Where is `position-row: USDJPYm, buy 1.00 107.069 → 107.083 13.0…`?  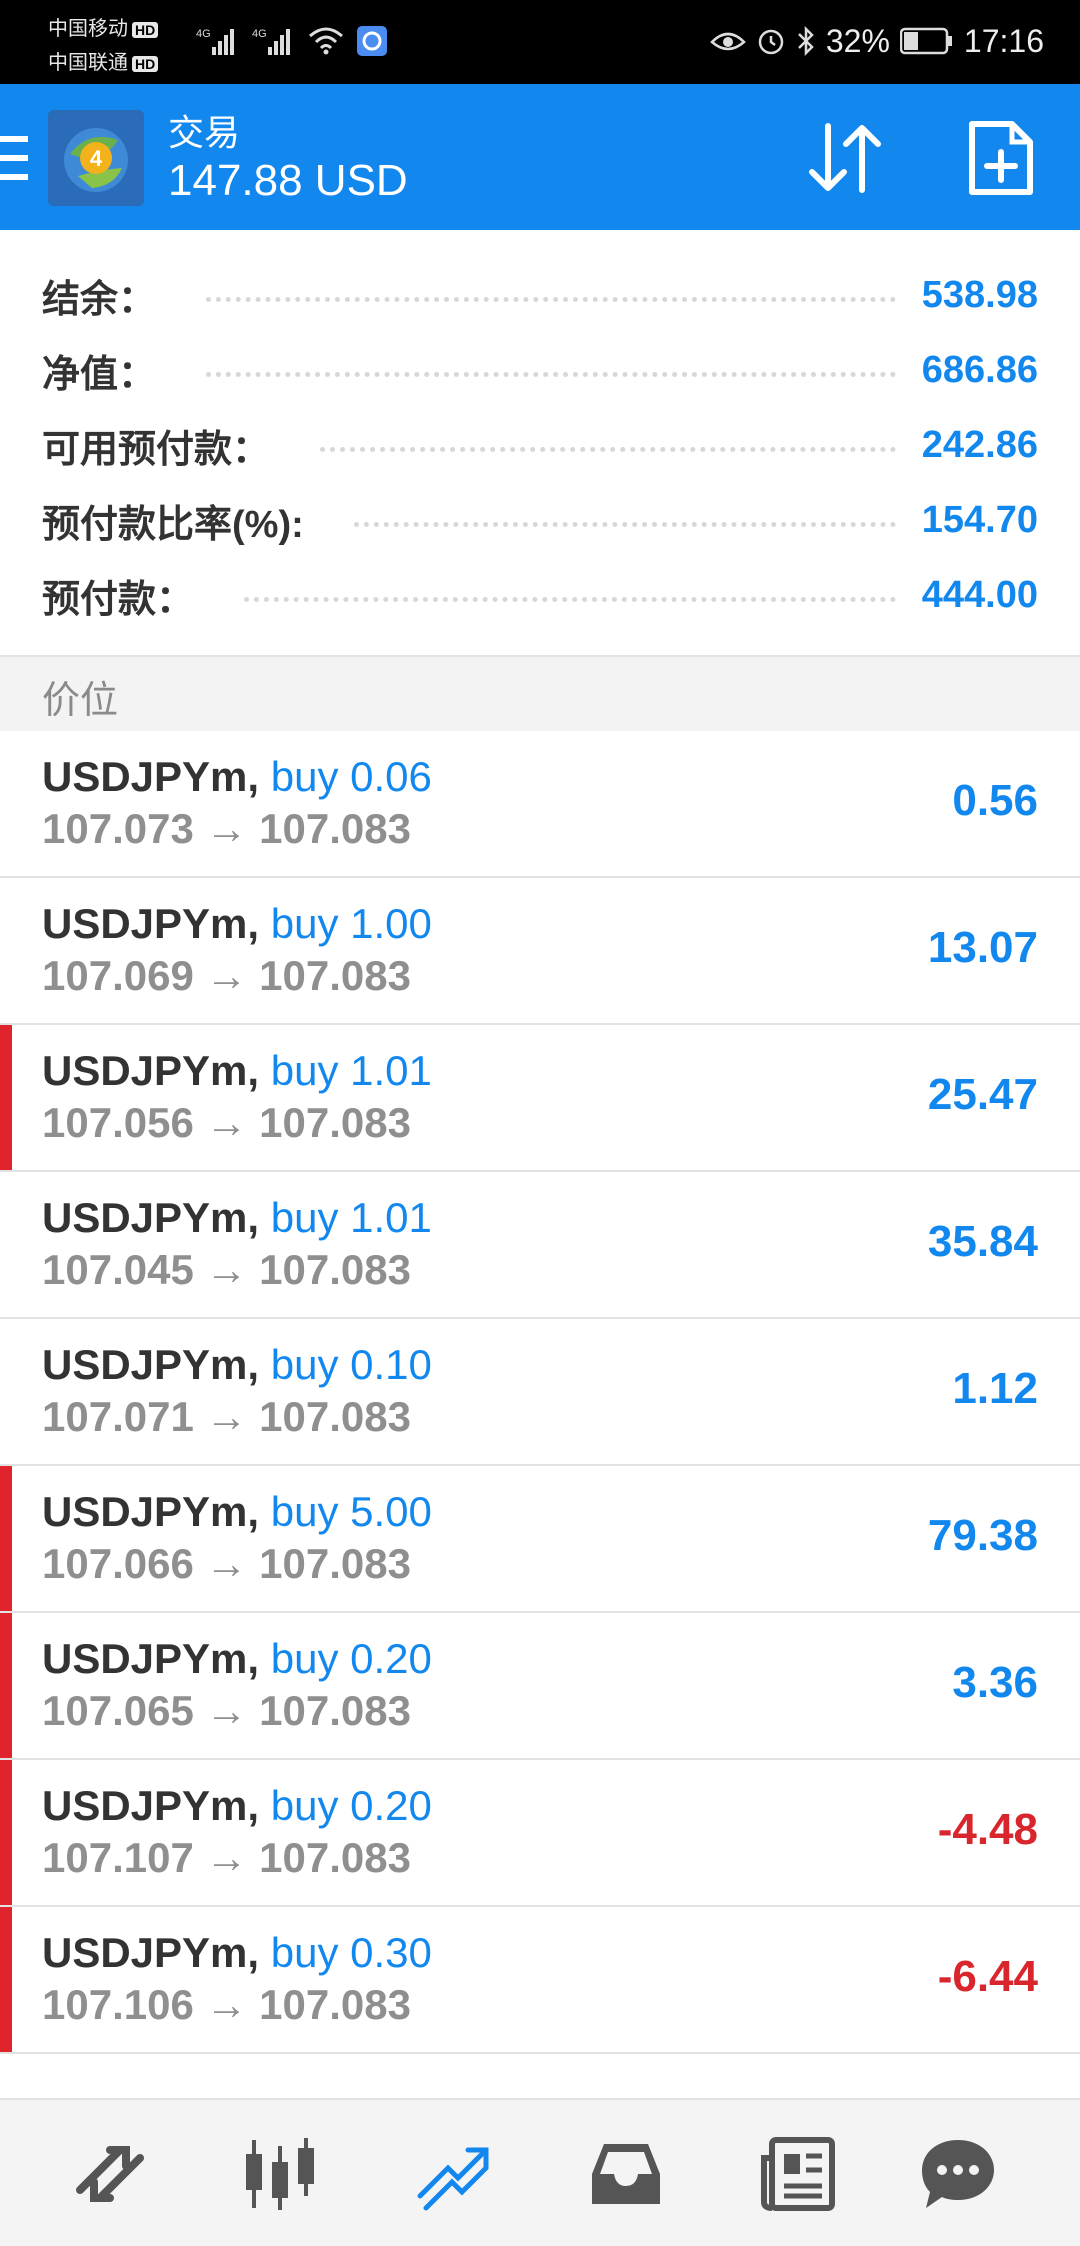 position-row: USDJPYm, buy 1.00 107.069 → 107.083 13.0… is located at coordinates (540, 951).